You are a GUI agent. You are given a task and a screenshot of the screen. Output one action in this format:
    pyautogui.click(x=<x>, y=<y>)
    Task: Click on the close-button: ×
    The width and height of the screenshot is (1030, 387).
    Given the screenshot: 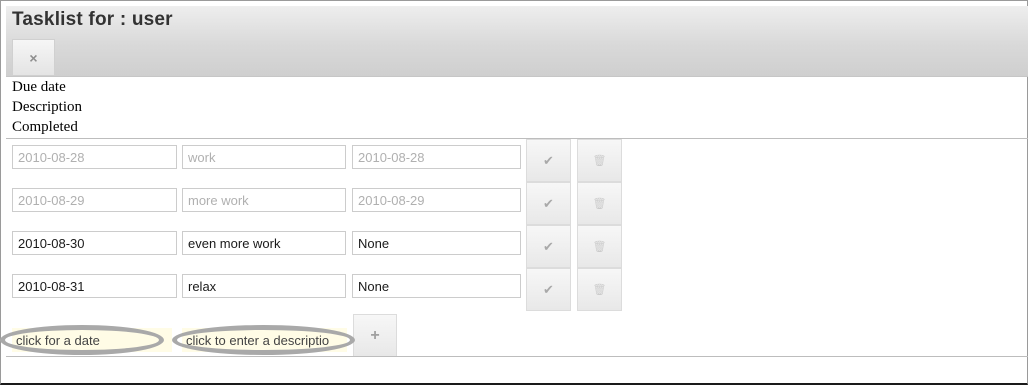 What is the action you would take?
    pyautogui.click(x=33, y=57)
    